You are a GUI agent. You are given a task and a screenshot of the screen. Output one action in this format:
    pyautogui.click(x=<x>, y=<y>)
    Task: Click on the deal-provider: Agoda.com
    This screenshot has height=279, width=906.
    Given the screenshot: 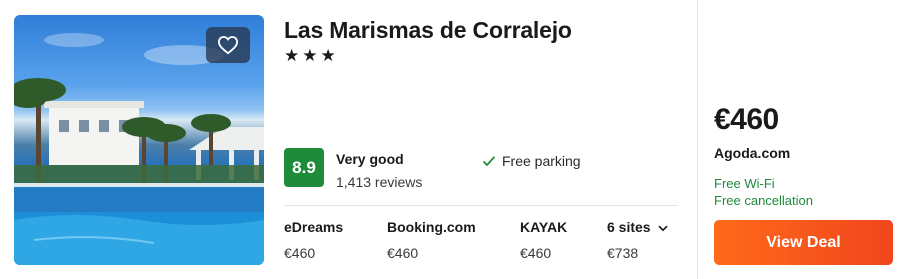 What is the action you would take?
    pyautogui.click(x=752, y=153)
    